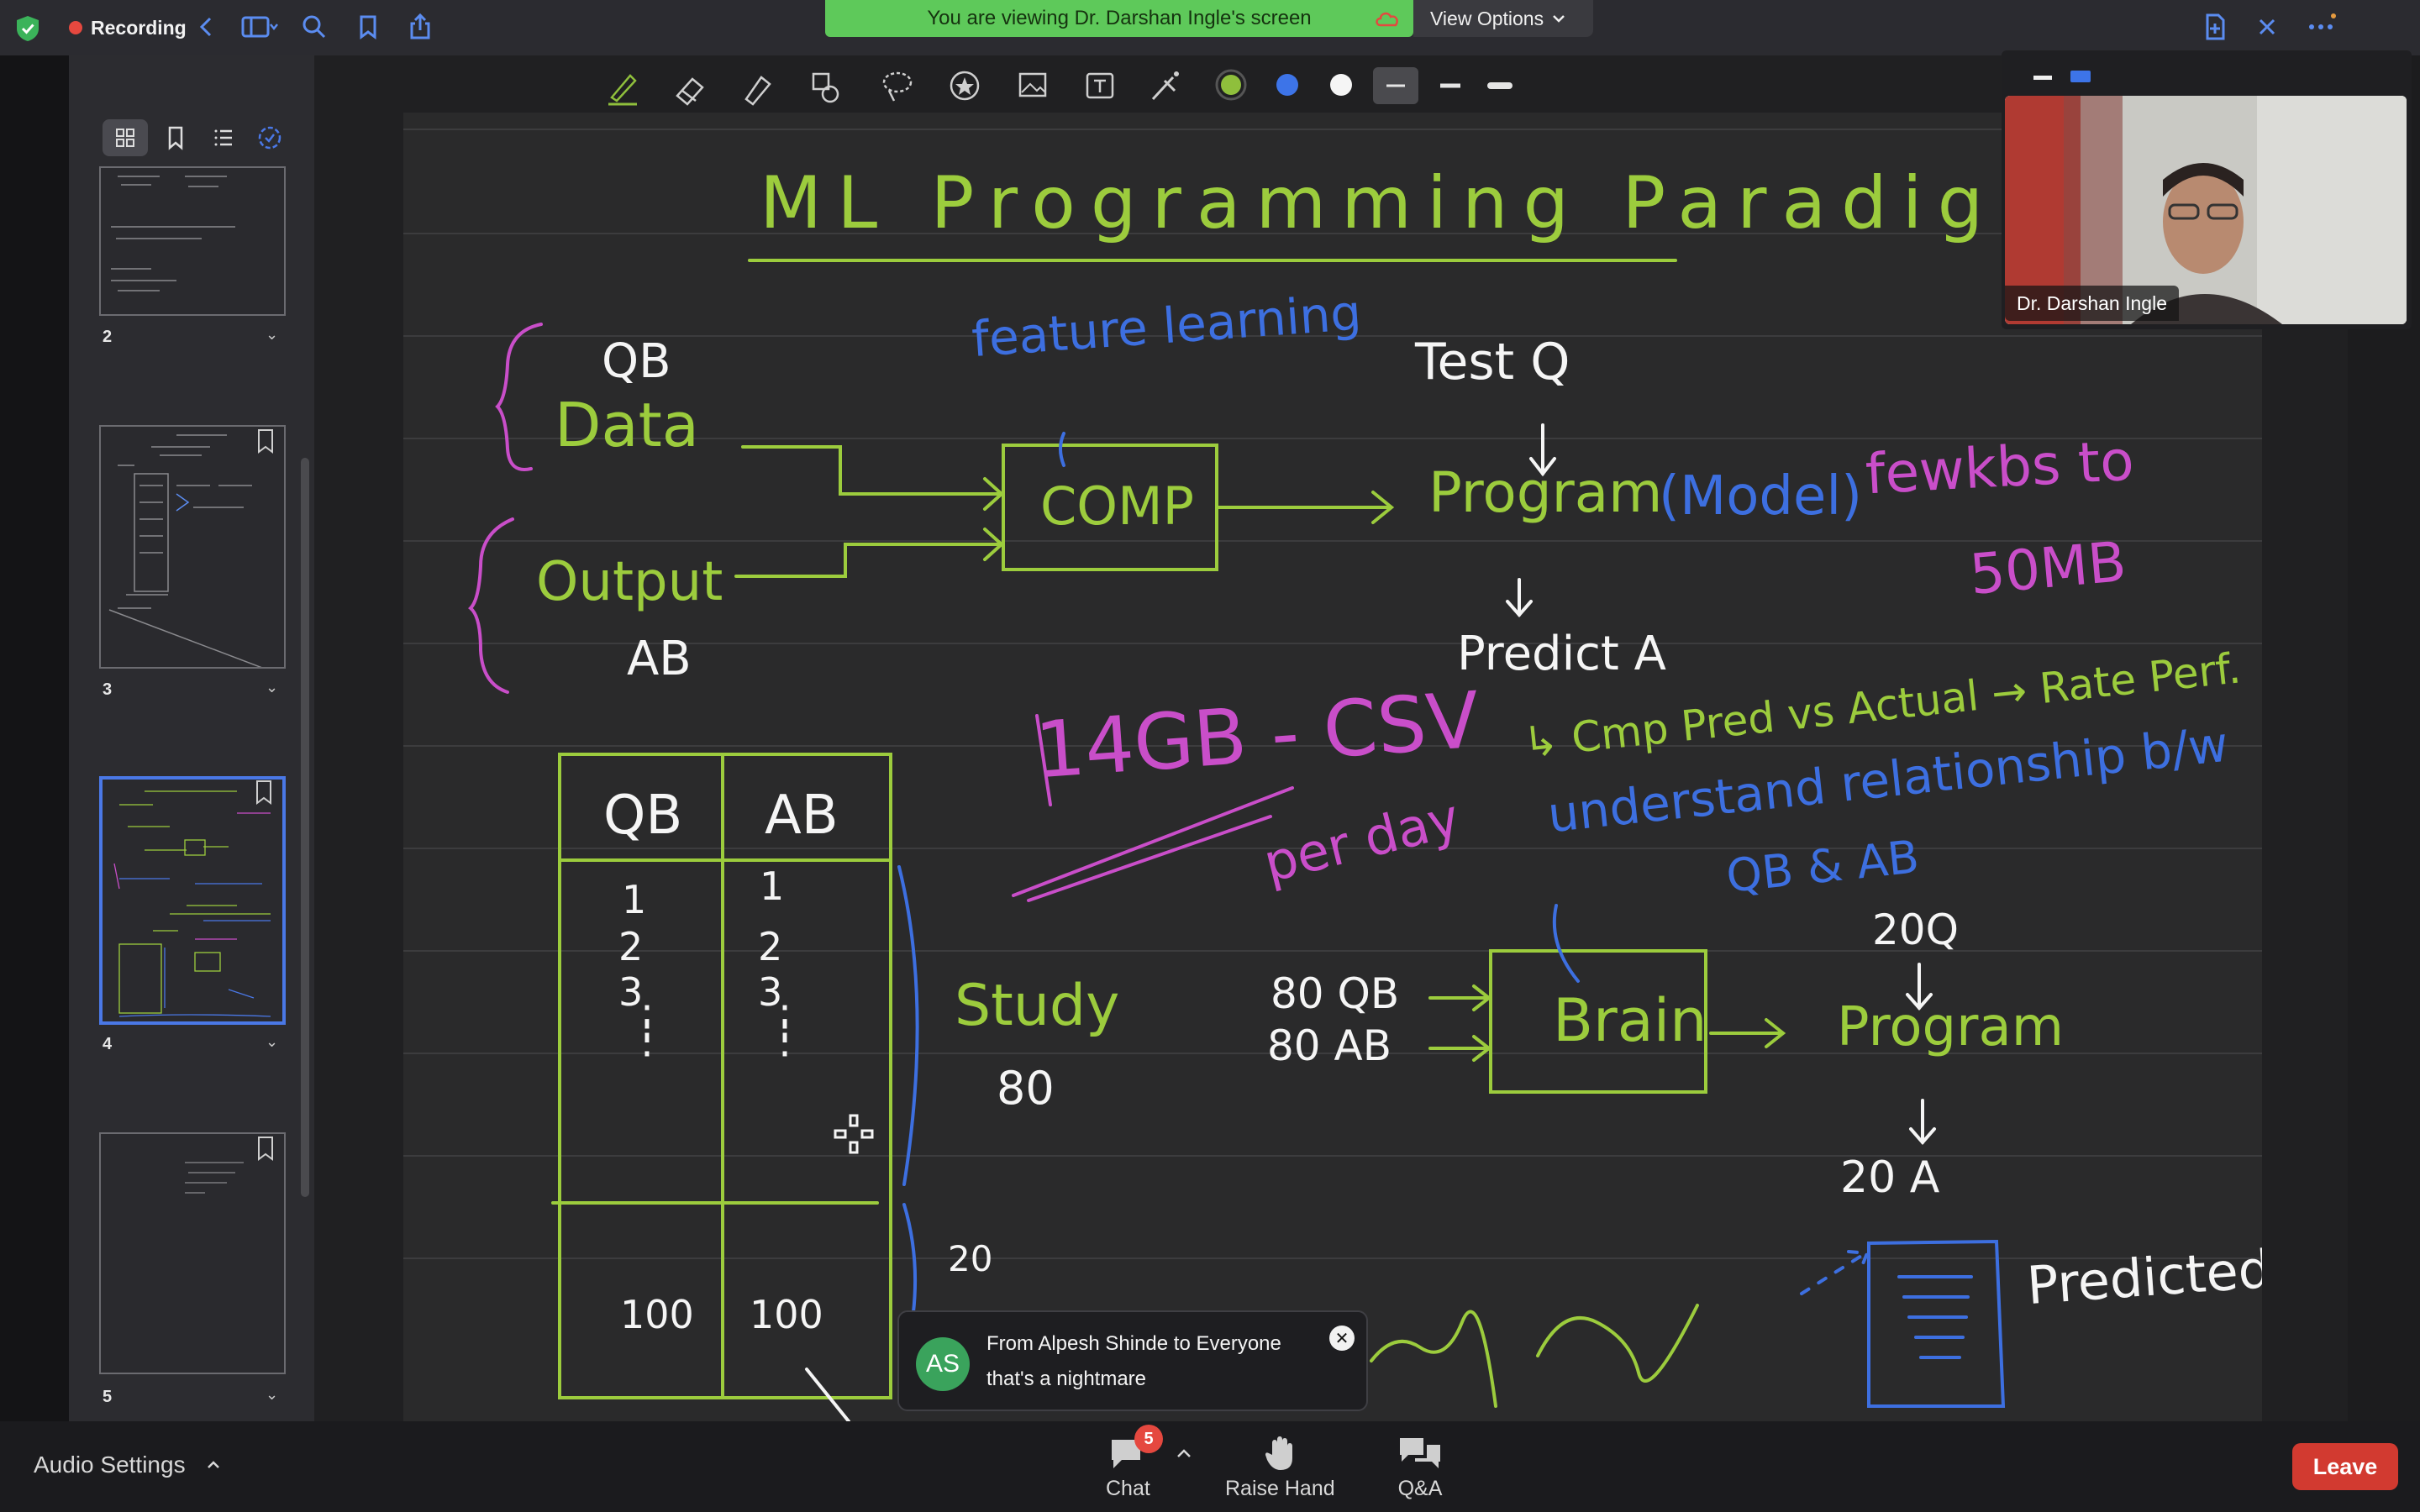 The height and width of the screenshot is (1512, 2420). Describe the element at coordinates (108, 337) in the screenshot. I see `thumbnail-page-number: 2` at that location.